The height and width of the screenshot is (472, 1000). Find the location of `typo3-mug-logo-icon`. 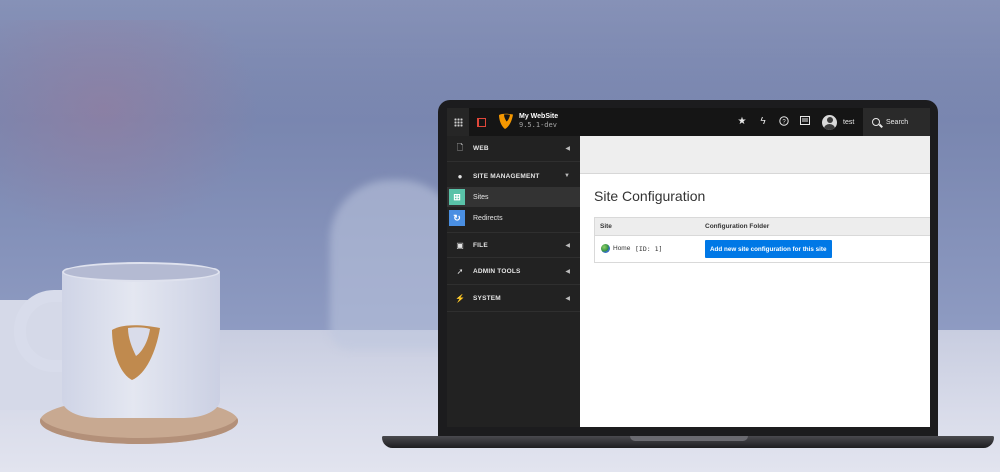

typo3-mug-logo-icon is located at coordinates (136, 352).